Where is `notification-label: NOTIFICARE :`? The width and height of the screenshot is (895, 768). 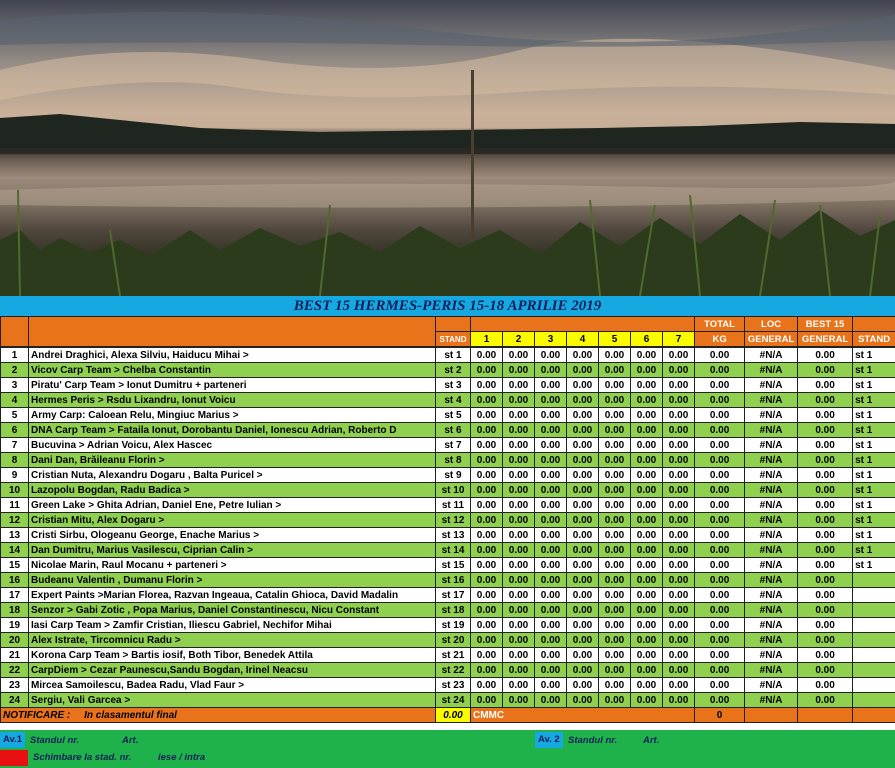 notification-label: NOTIFICARE : is located at coordinates (37, 715).